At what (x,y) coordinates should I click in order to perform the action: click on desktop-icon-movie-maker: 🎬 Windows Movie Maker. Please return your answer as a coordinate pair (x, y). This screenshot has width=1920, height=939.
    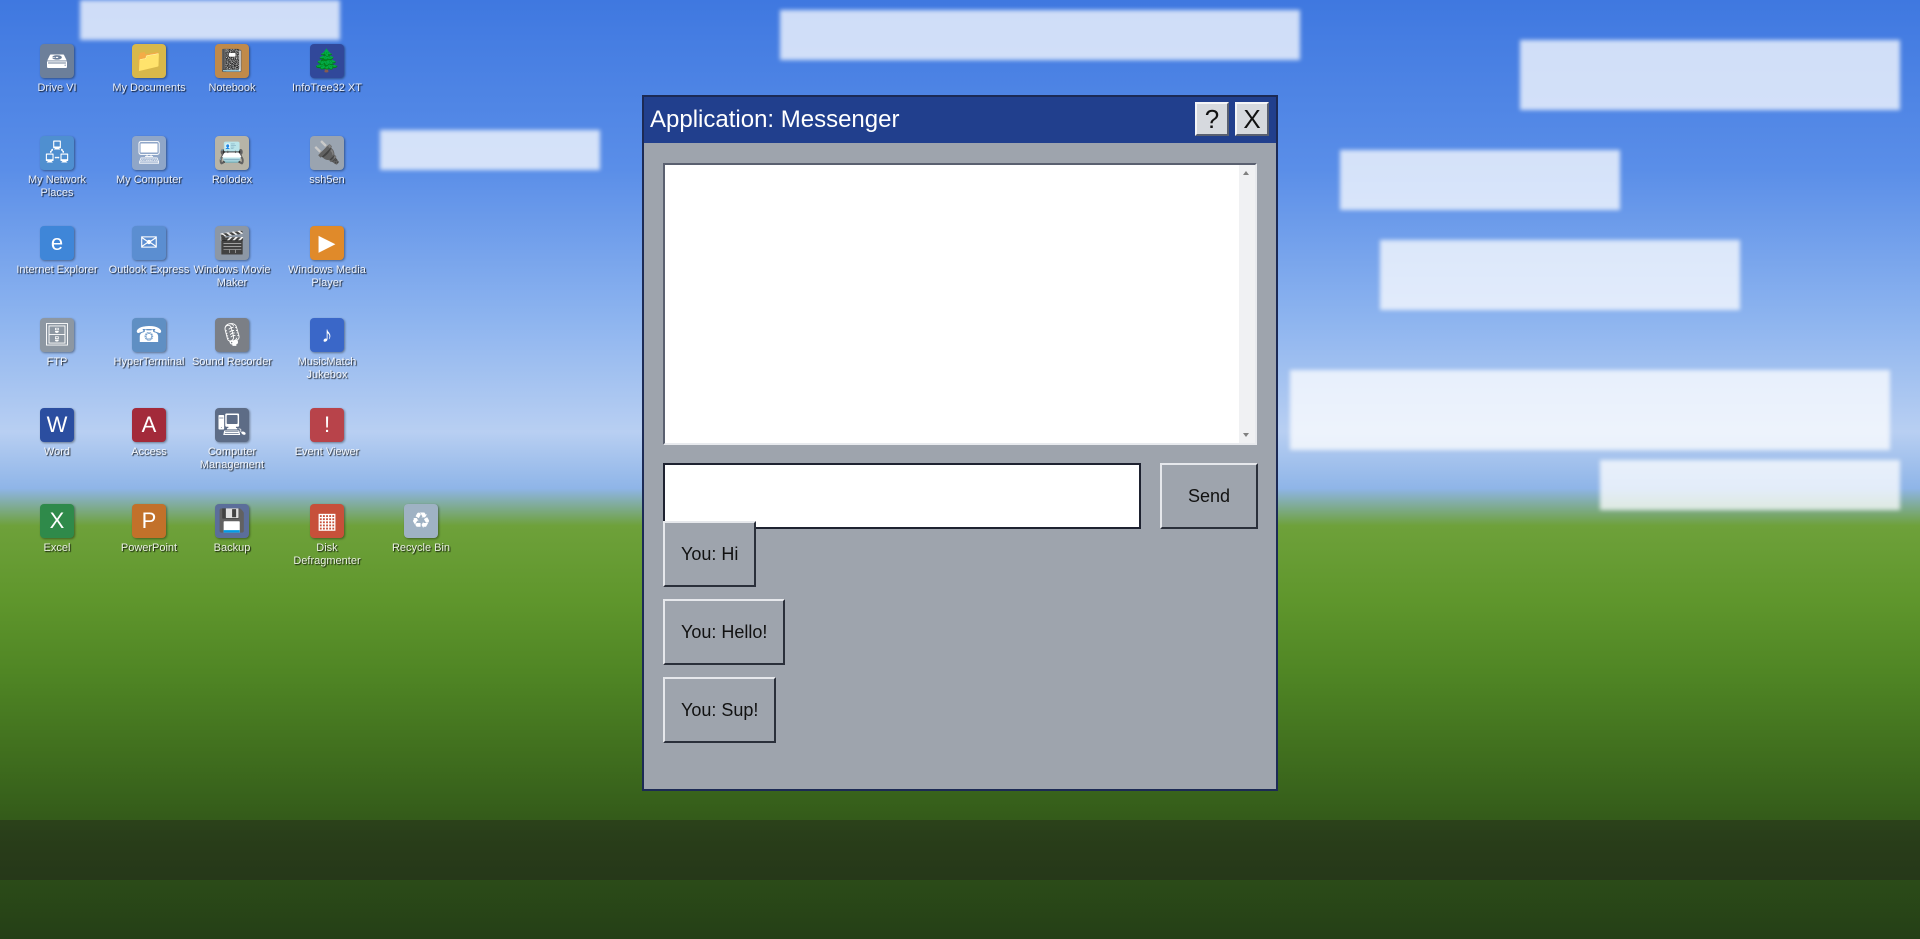
    Looking at the image, I should click on (232, 258).